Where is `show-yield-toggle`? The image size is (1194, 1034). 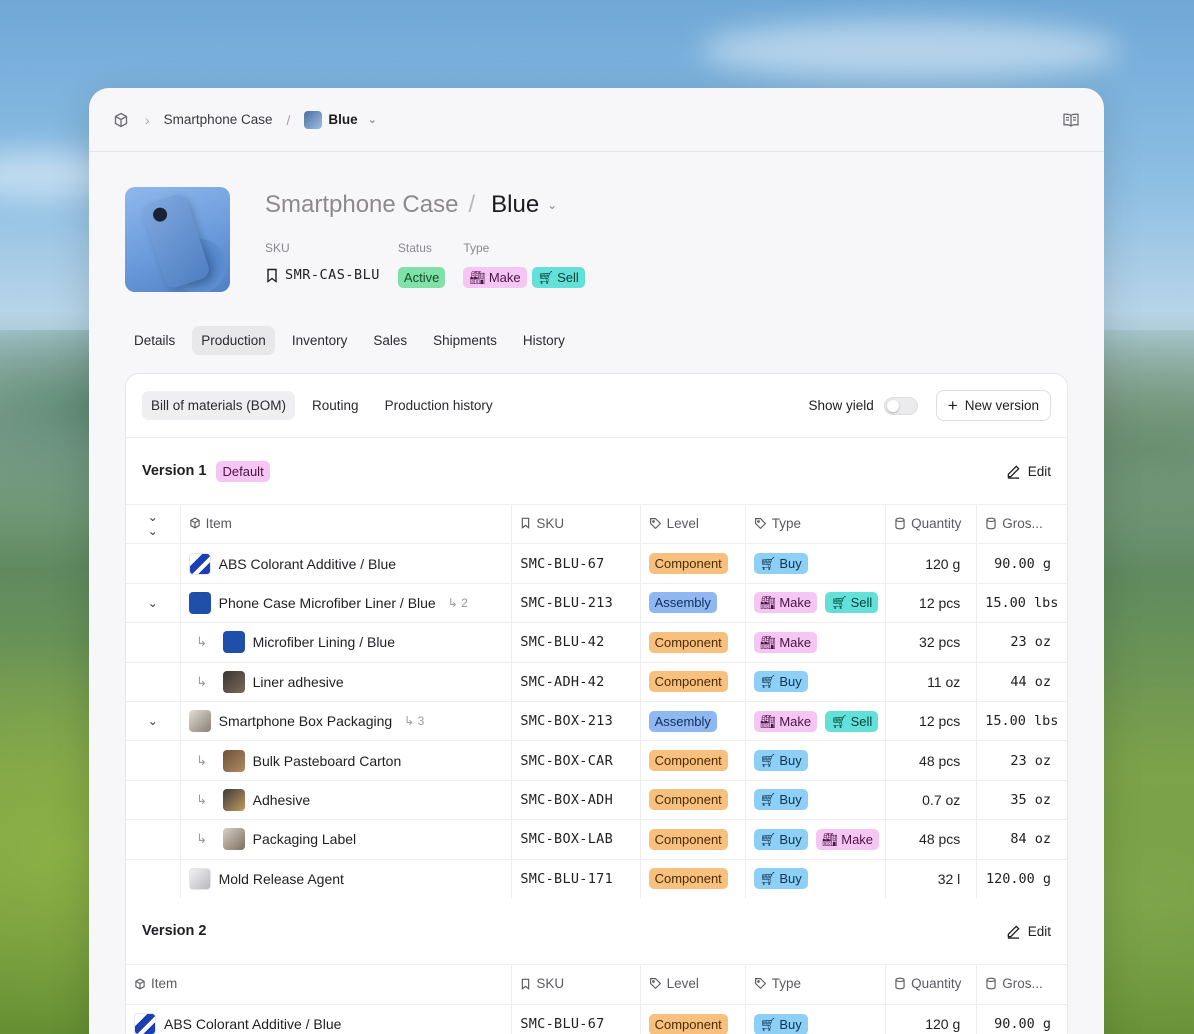
show-yield-toggle is located at coordinates (900, 405).